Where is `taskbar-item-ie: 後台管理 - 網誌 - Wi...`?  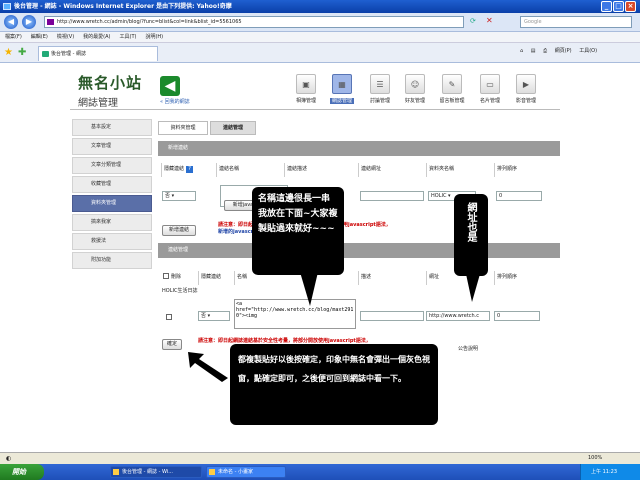
taskbar-item-ie: 後台管理 - 網誌 - Wi... is located at coordinates (156, 472).